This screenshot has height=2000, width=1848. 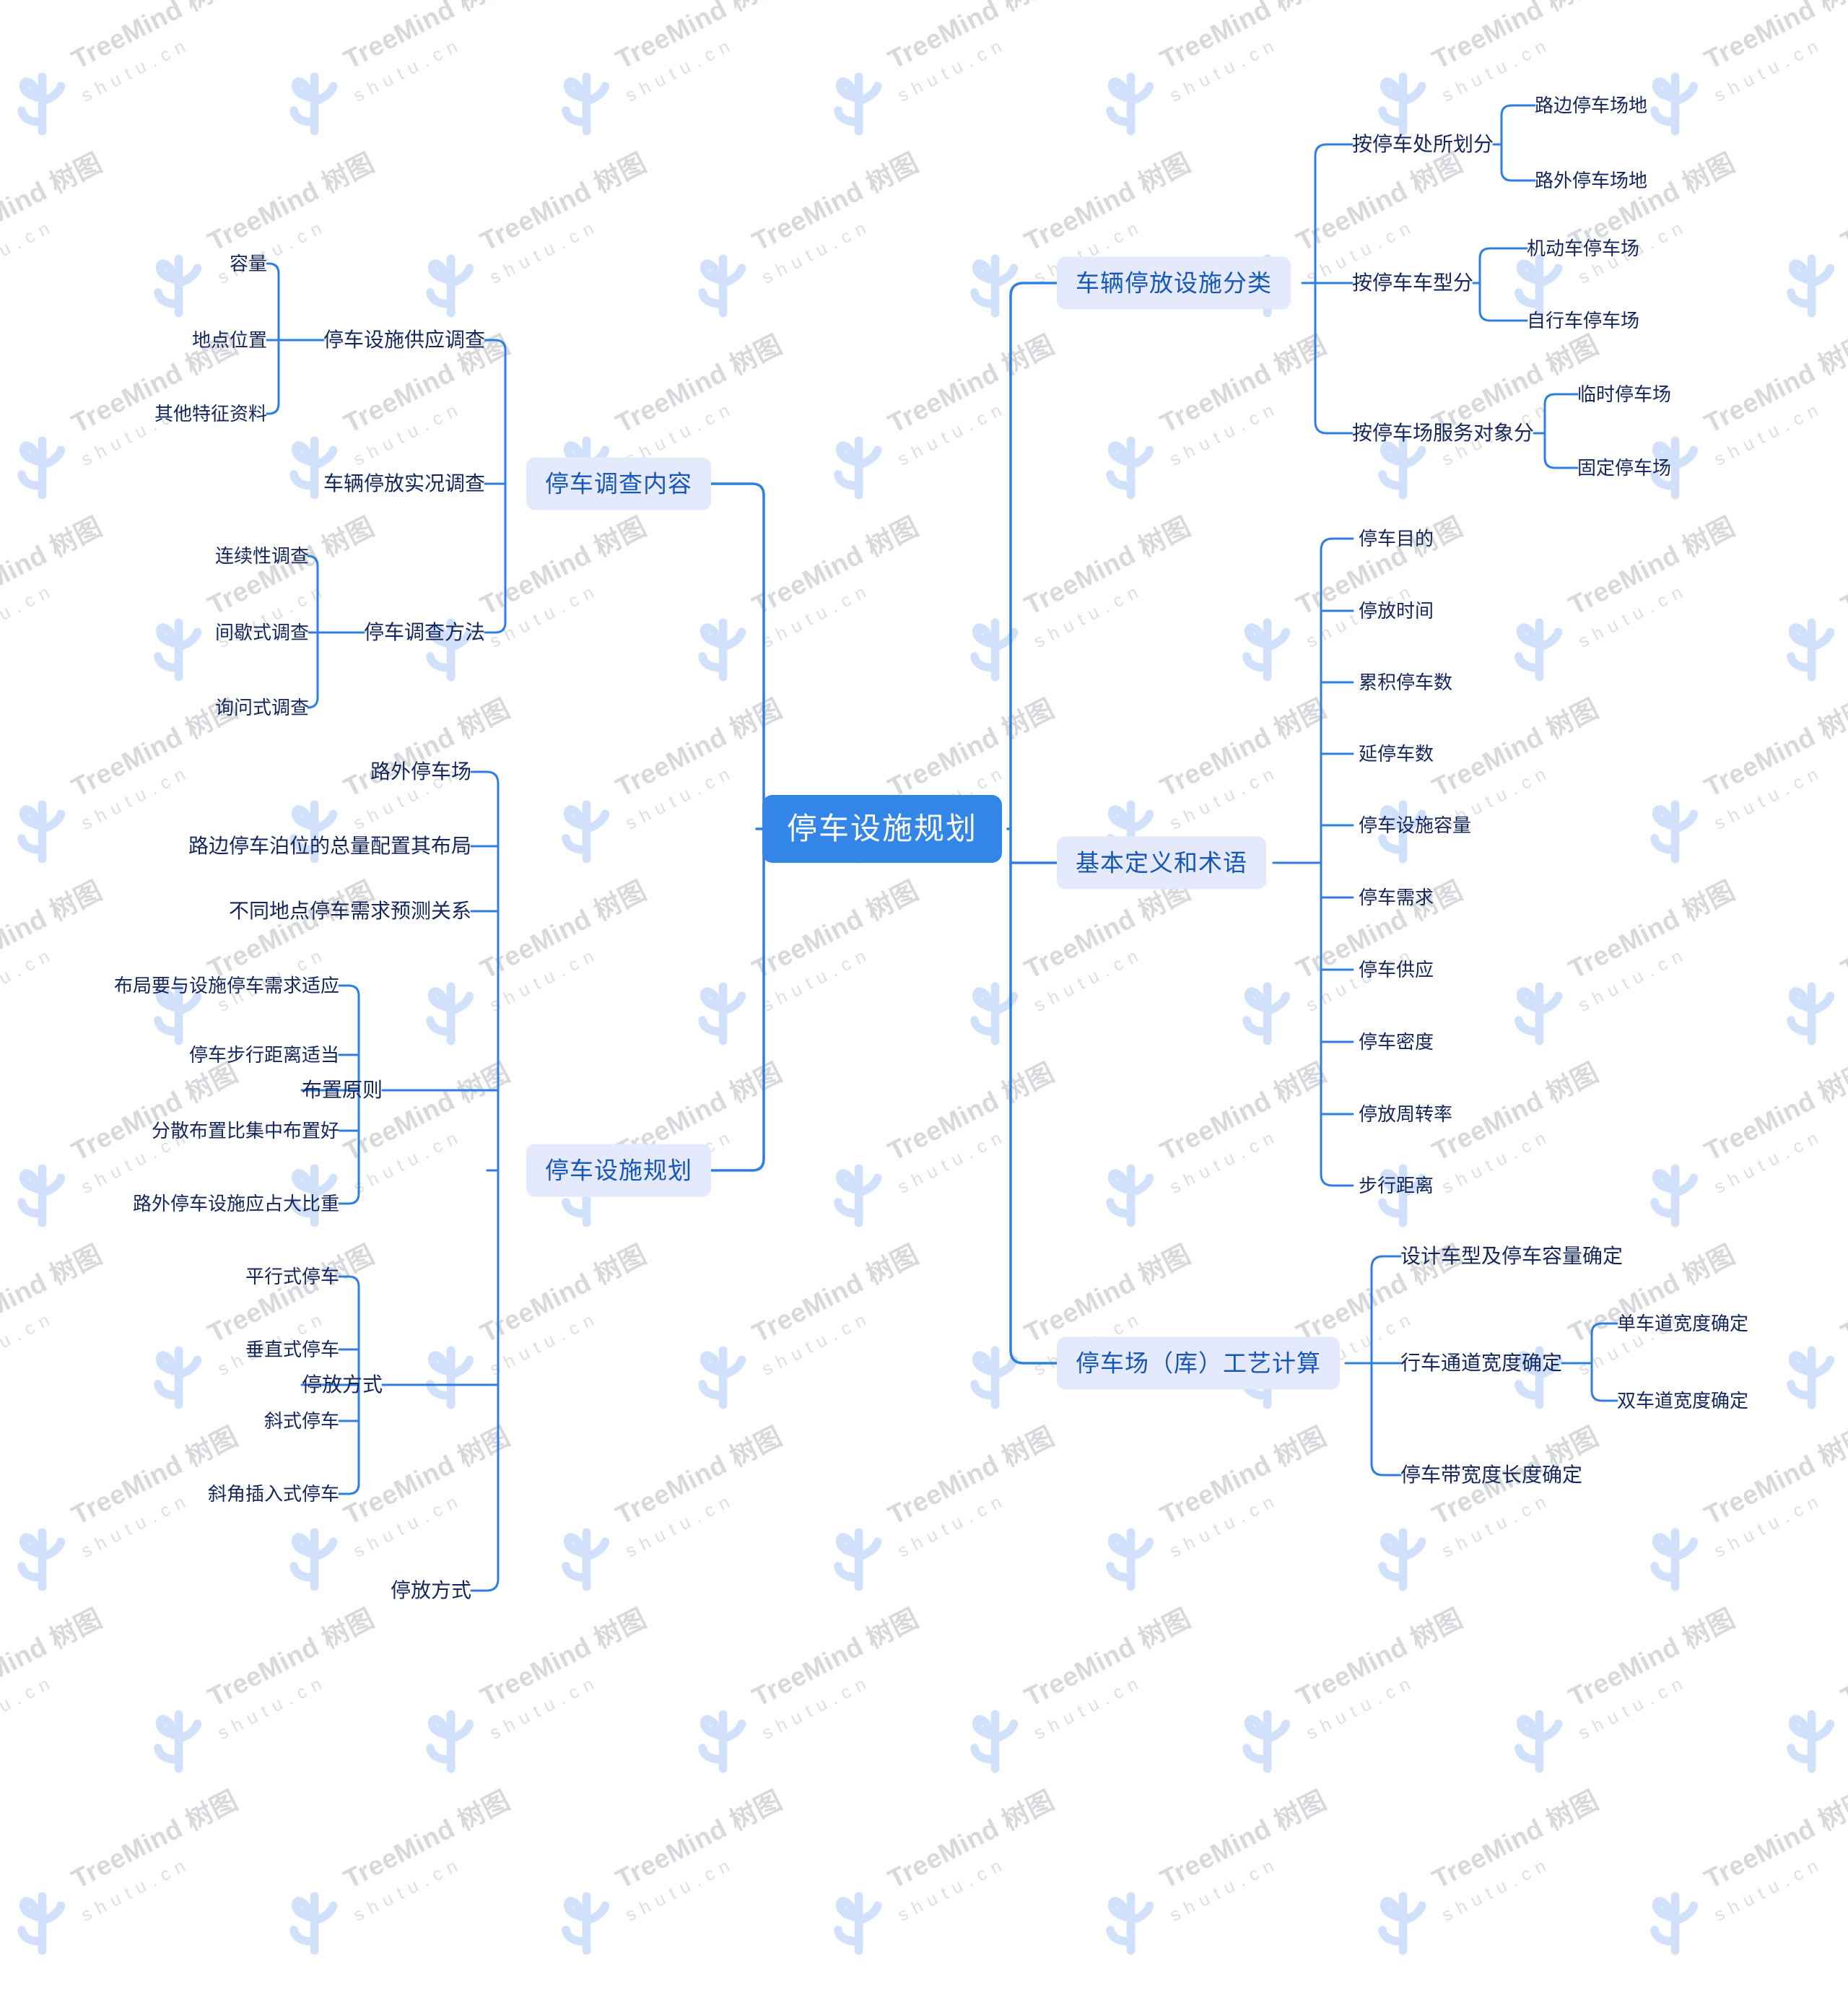 What do you see at coordinates (1481, 1363) in the screenshot?
I see `sub-branch-node: 行车通道宽度确定` at bounding box center [1481, 1363].